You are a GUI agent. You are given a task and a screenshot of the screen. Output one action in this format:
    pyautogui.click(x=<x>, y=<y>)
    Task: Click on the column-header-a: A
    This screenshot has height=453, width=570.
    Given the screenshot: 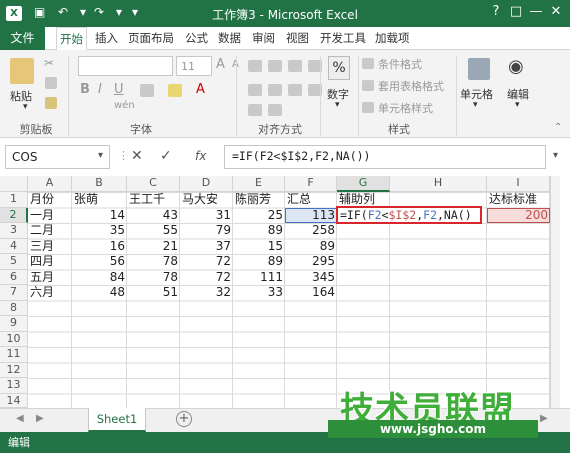 What is the action you would take?
    pyautogui.click(x=50, y=184)
    